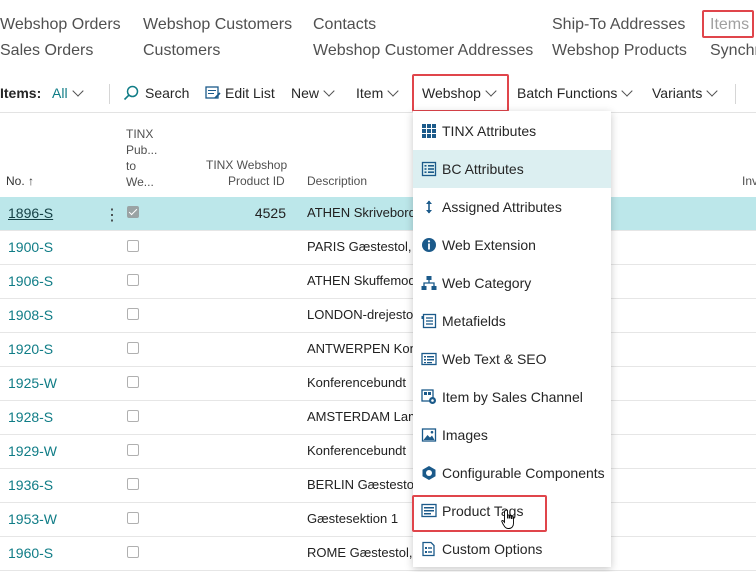 This screenshot has height=572, width=756. What do you see at coordinates (217, 25) in the screenshot?
I see `nav-webshop-customers: Webshop Customers` at bounding box center [217, 25].